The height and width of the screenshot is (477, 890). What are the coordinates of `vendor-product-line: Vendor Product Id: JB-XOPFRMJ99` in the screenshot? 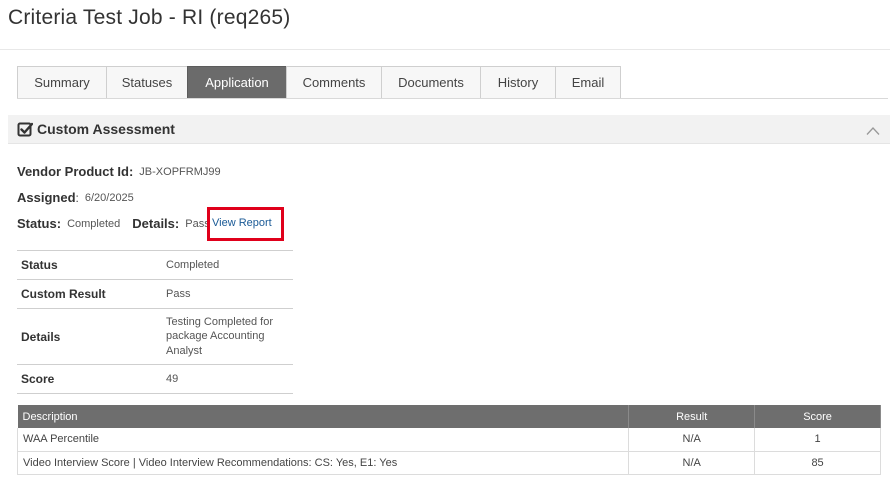 It's located at (119, 171).